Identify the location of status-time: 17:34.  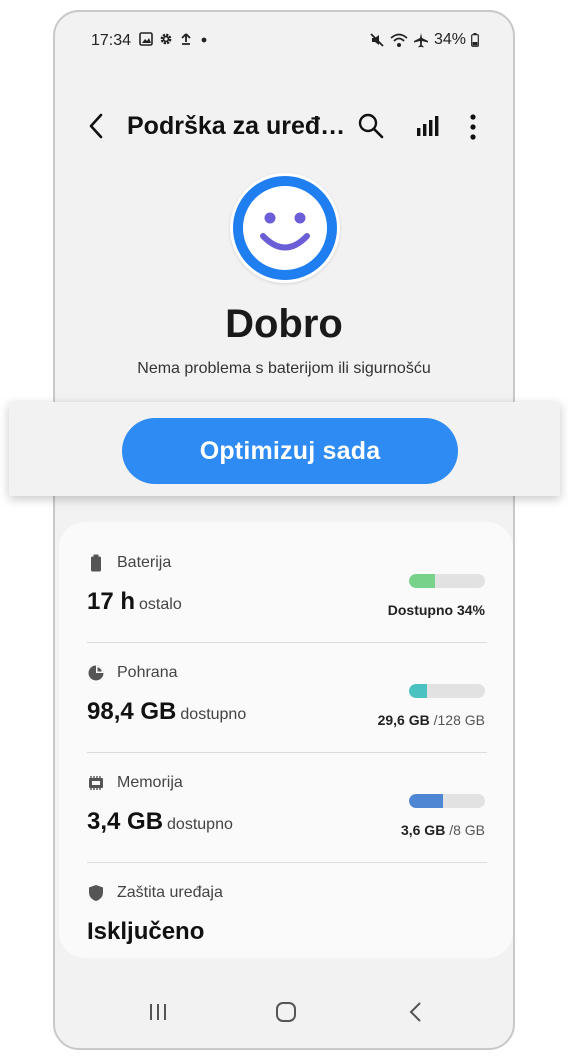
(111, 40).